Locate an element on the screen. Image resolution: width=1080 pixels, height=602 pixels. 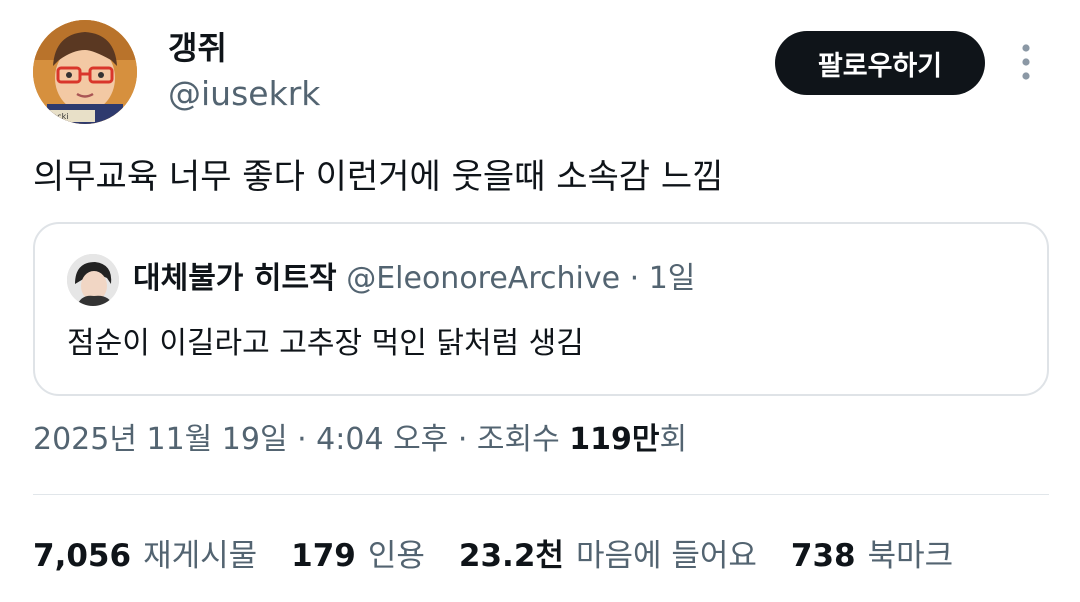
svg-text: e facki is located at coordinates (55, 116).